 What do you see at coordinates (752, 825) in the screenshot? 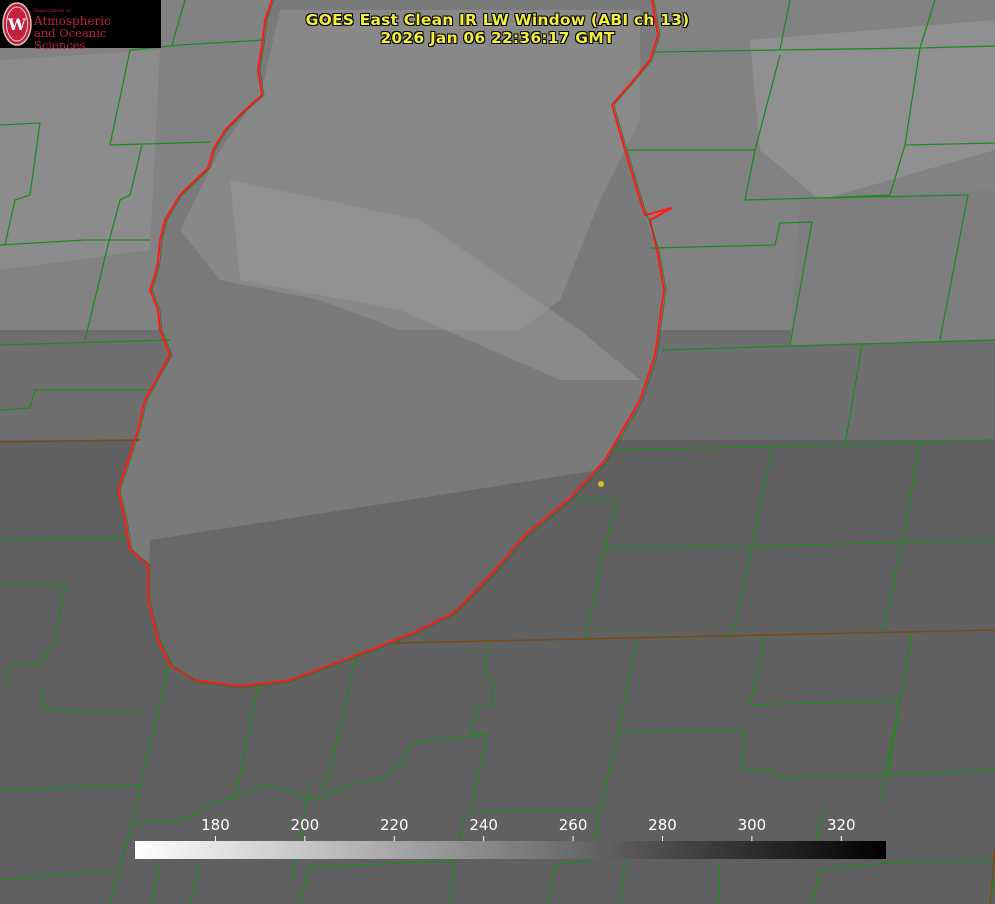
I see `colorbar-tick-label: 300` at bounding box center [752, 825].